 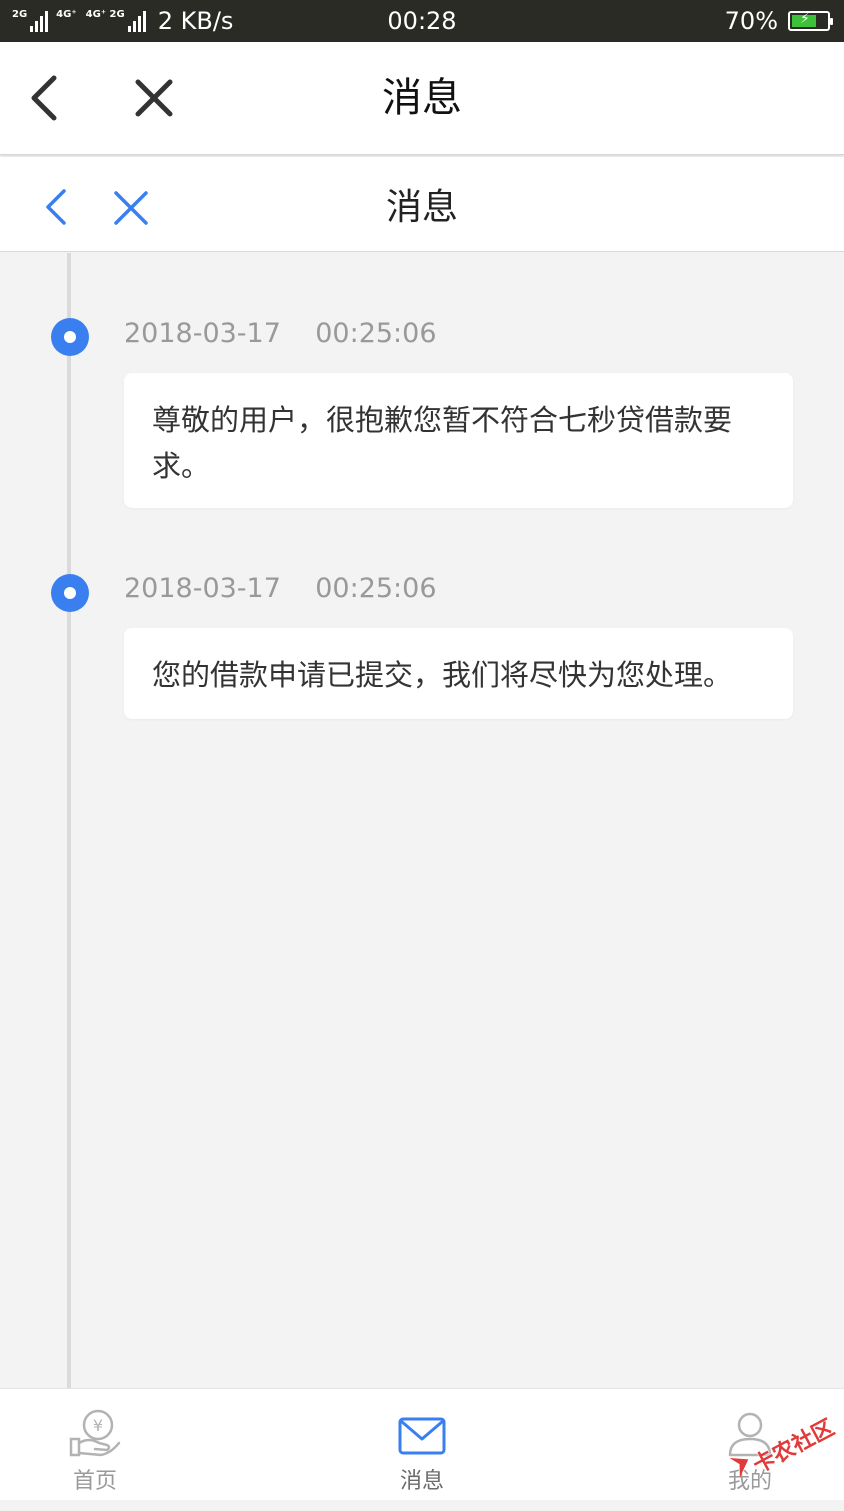 I want to click on outer-header: 消息, so click(x=422, y=98).